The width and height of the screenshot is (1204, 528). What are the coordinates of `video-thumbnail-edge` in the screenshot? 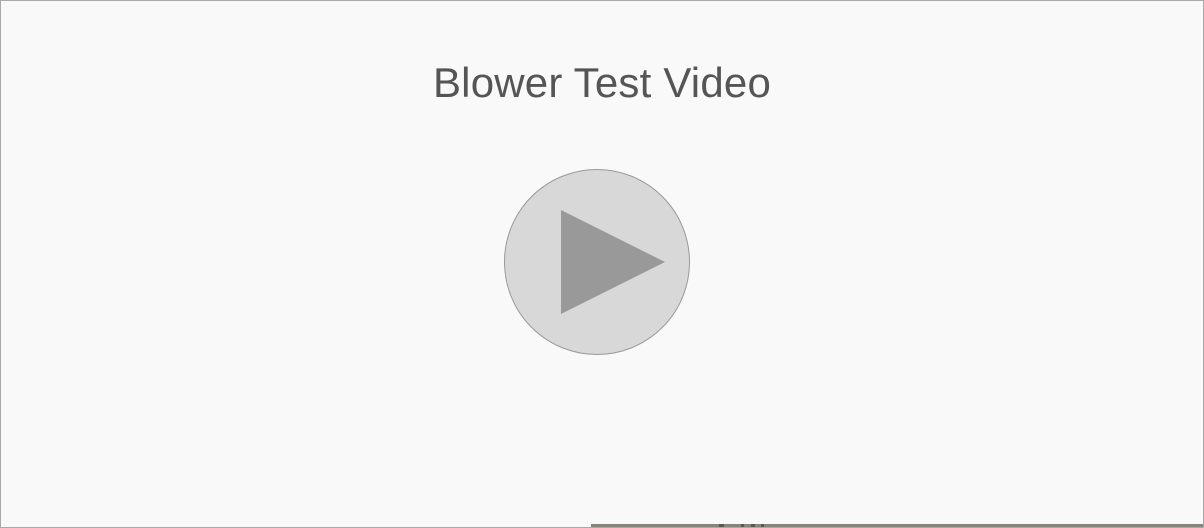 It's located at (897, 525).